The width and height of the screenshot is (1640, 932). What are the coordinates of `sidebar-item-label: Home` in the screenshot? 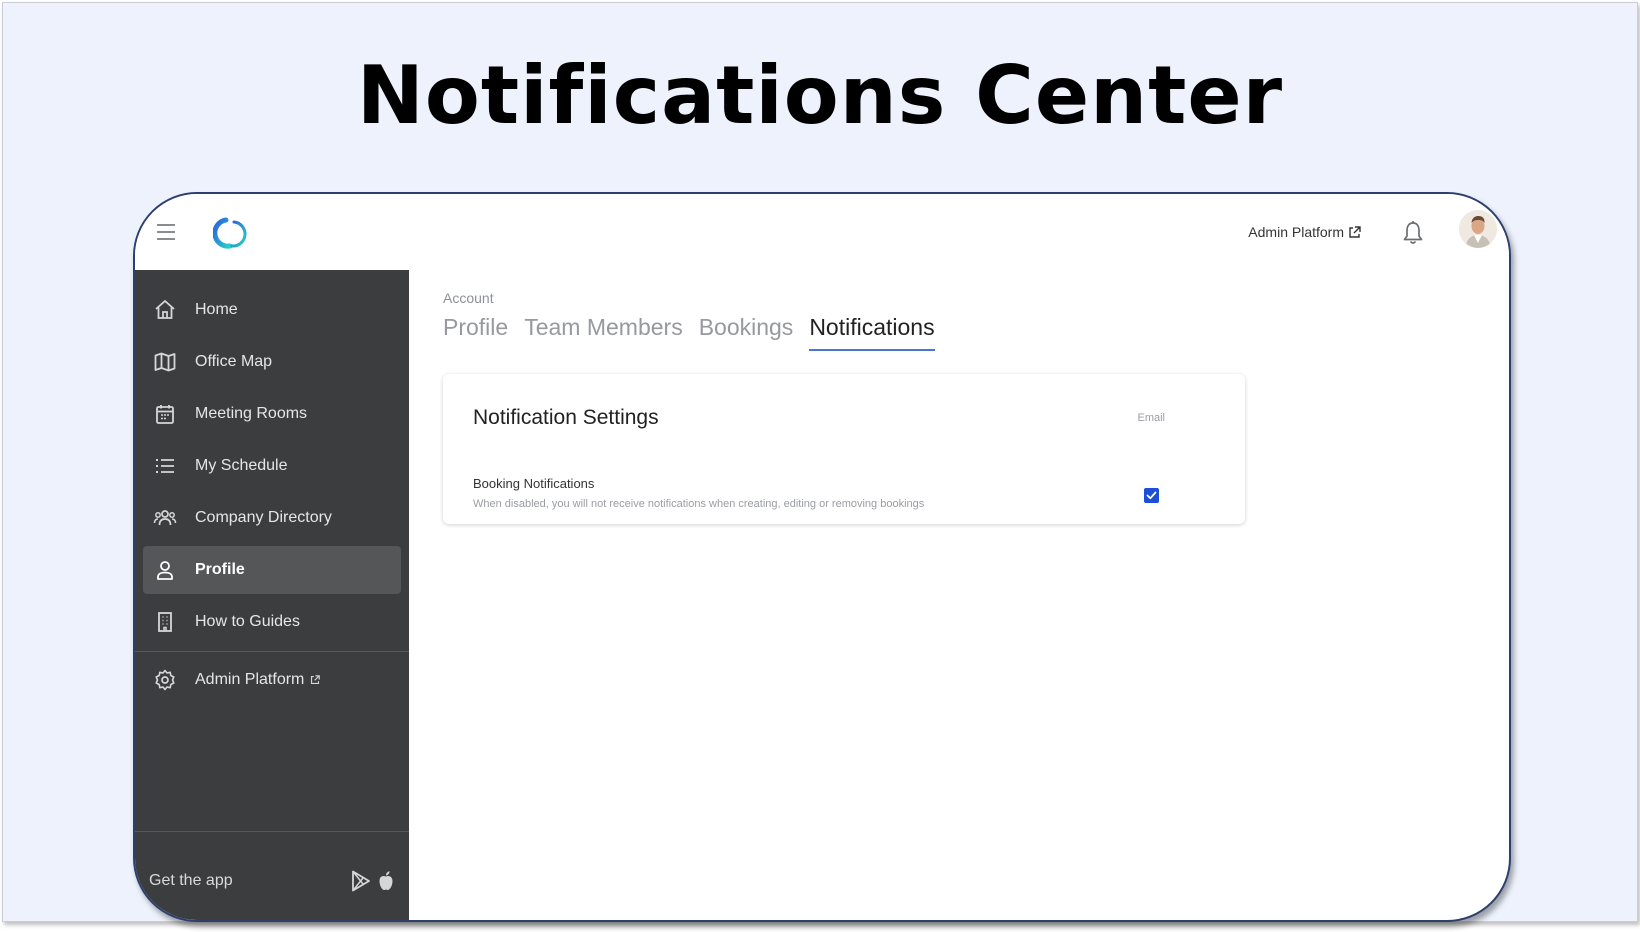 It's located at (216, 309).